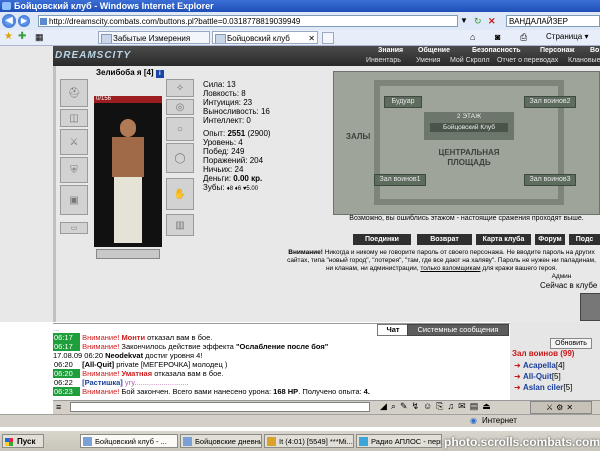  I want to click on map-buduar-button: Будуар, so click(403, 102).